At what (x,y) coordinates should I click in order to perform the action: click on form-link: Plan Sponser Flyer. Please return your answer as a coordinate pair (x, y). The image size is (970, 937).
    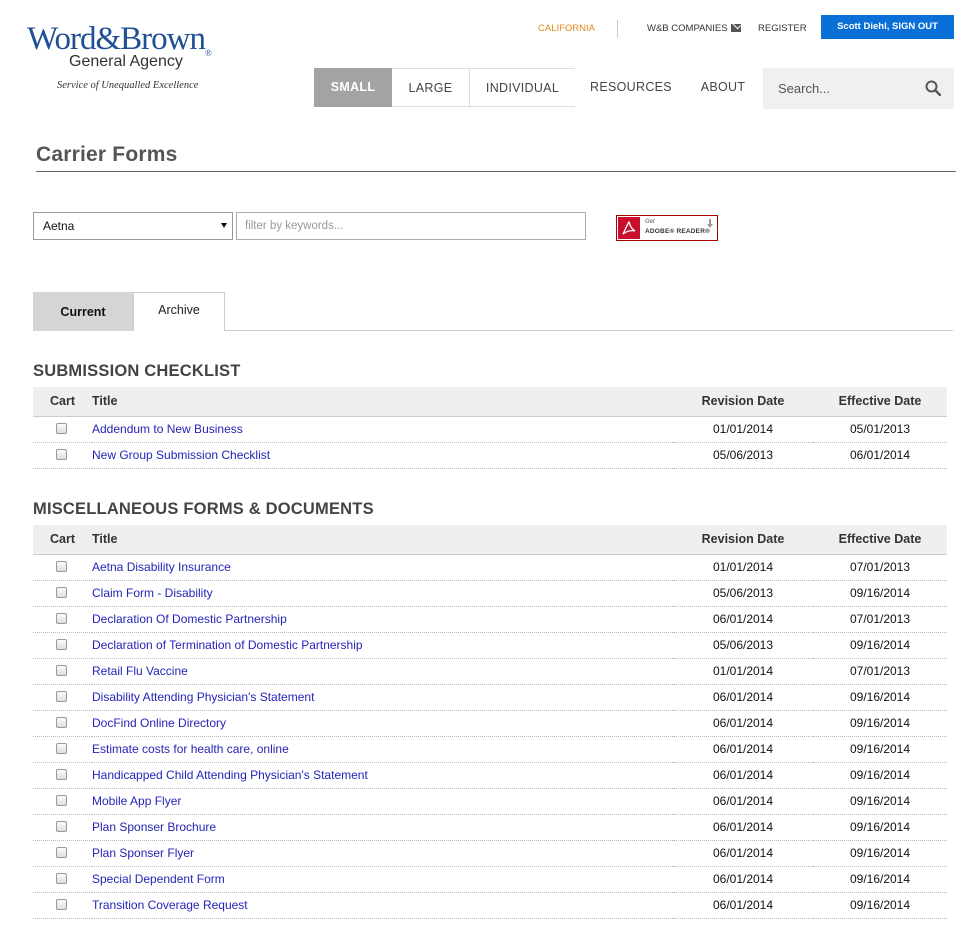
    Looking at the image, I should click on (143, 853).